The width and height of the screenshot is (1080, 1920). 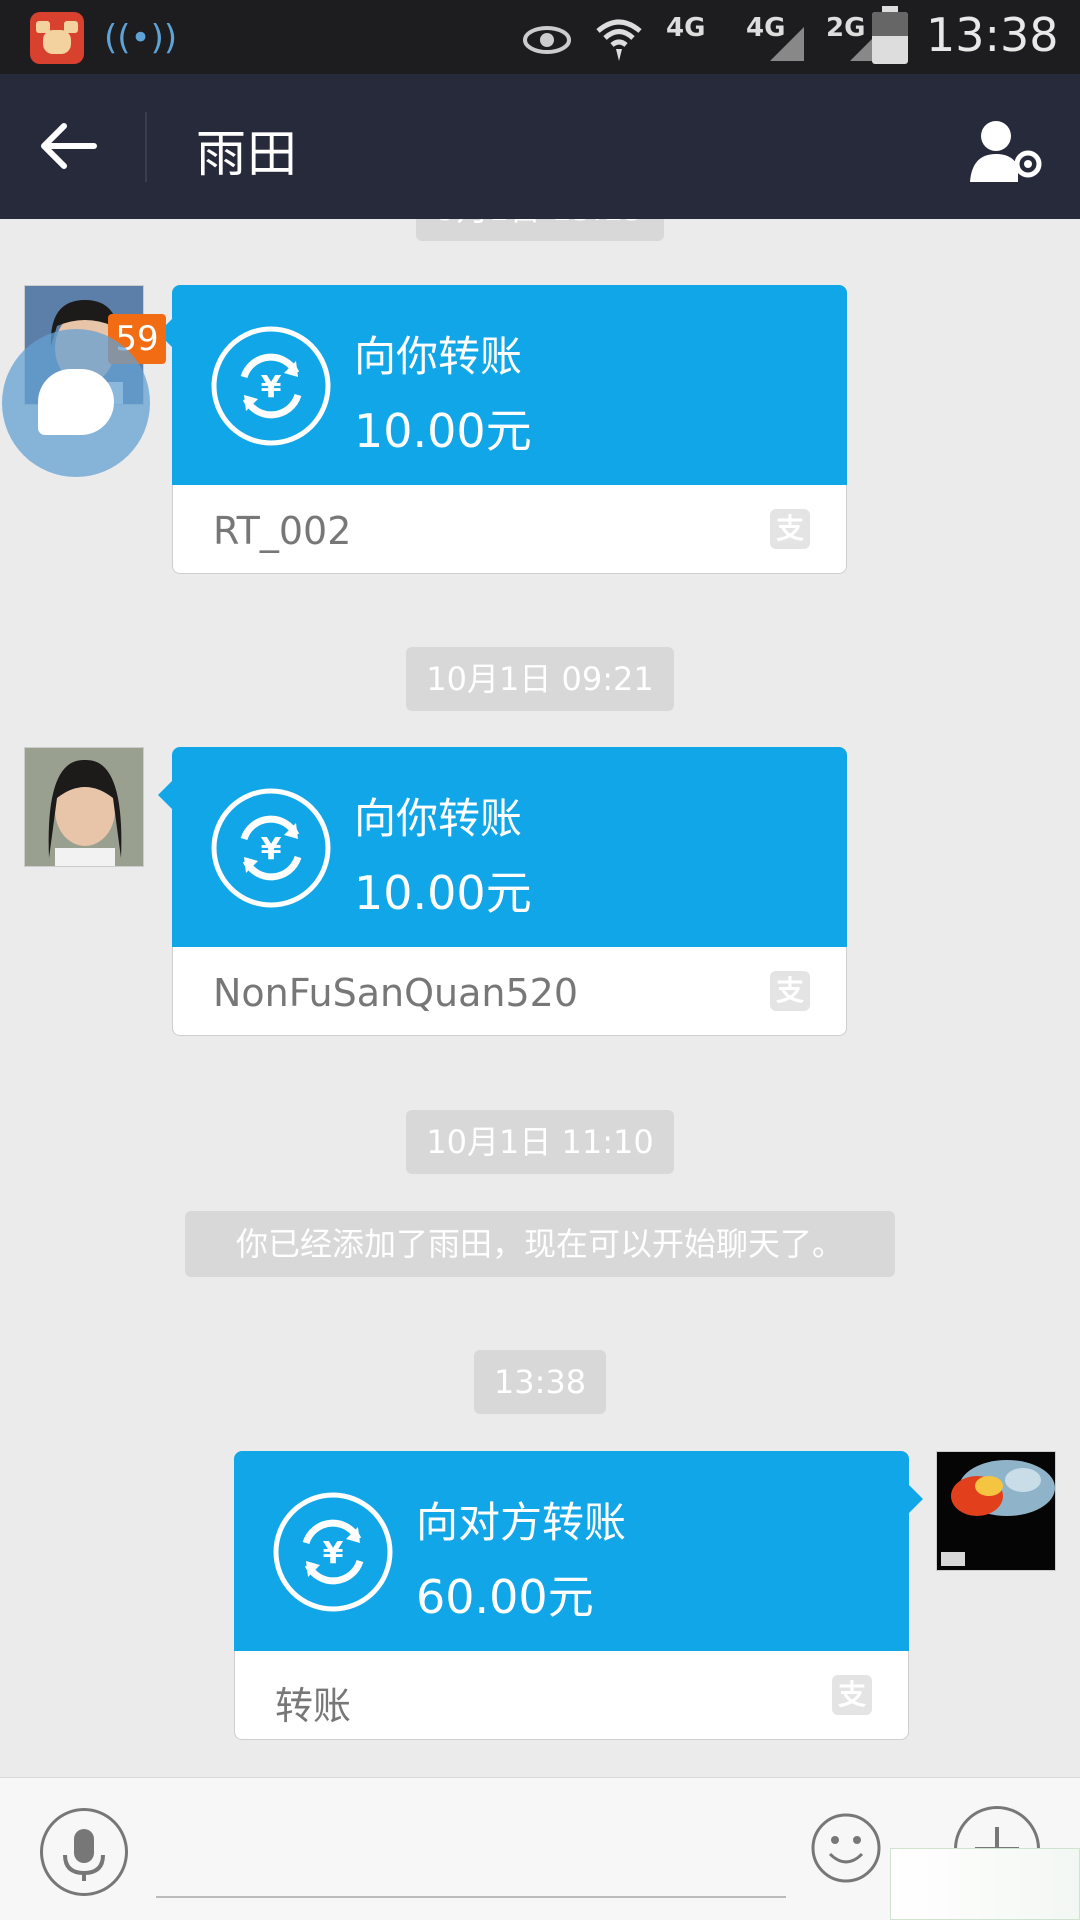 What do you see at coordinates (547, 40) in the screenshot?
I see `eye-icon` at bounding box center [547, 40].